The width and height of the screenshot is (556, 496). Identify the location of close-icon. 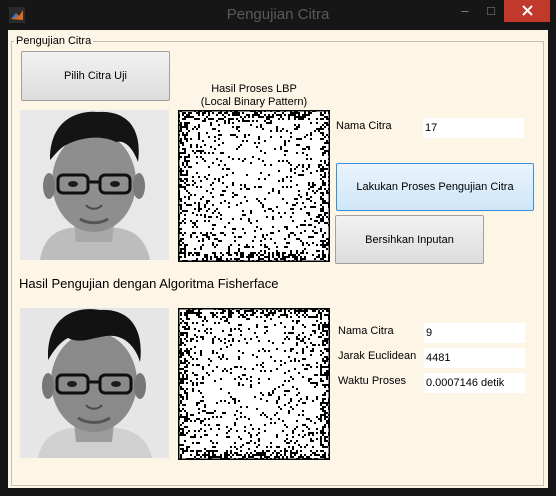
(527, 10).